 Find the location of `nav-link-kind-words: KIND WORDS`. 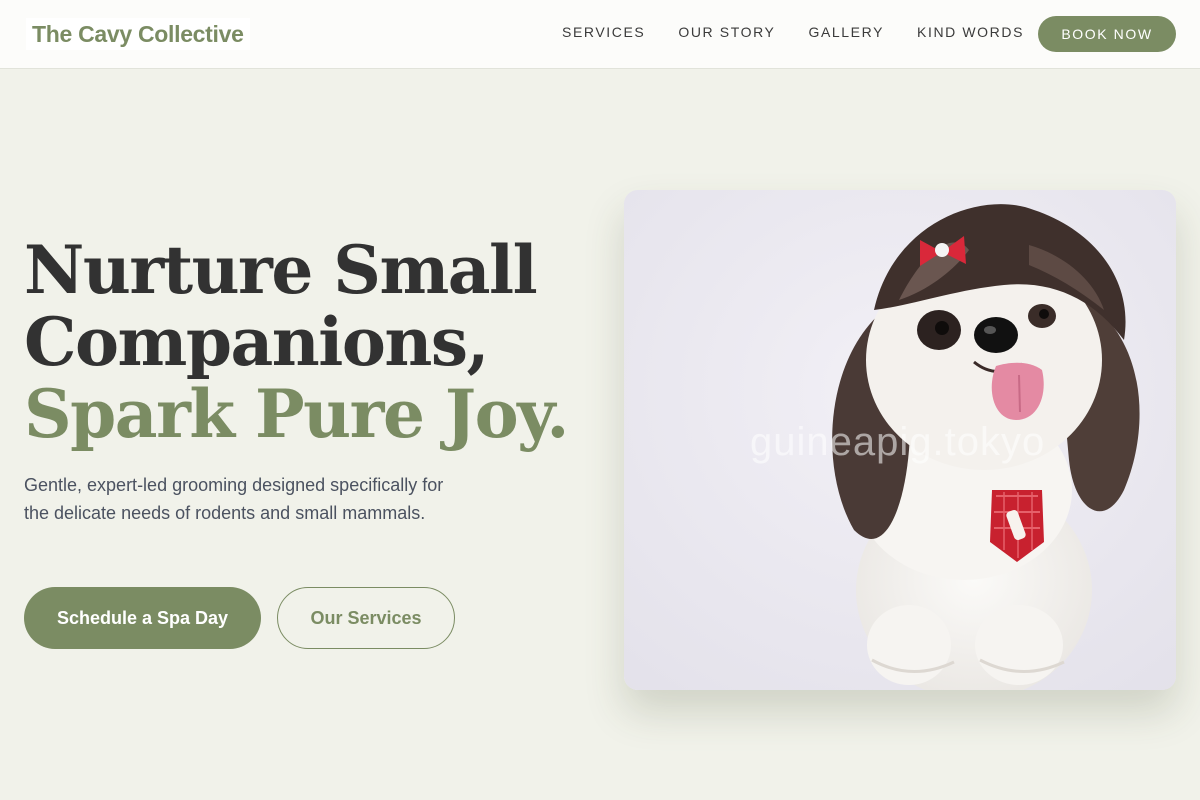

nav-link-kind-words: KIND WORDS is located at coordinates (970, 32).